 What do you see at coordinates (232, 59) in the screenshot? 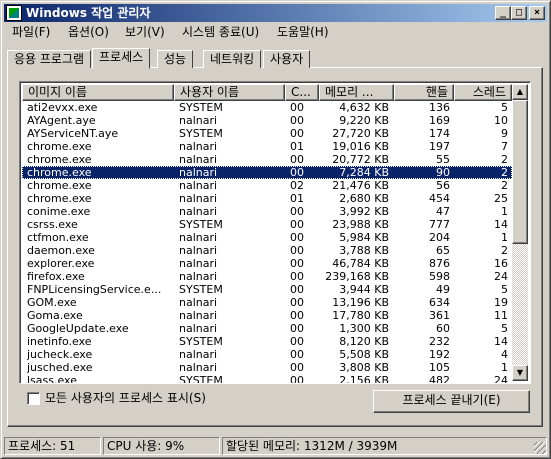
I see `tab-networking: 네트워킹` at bounding box center [232, 59].